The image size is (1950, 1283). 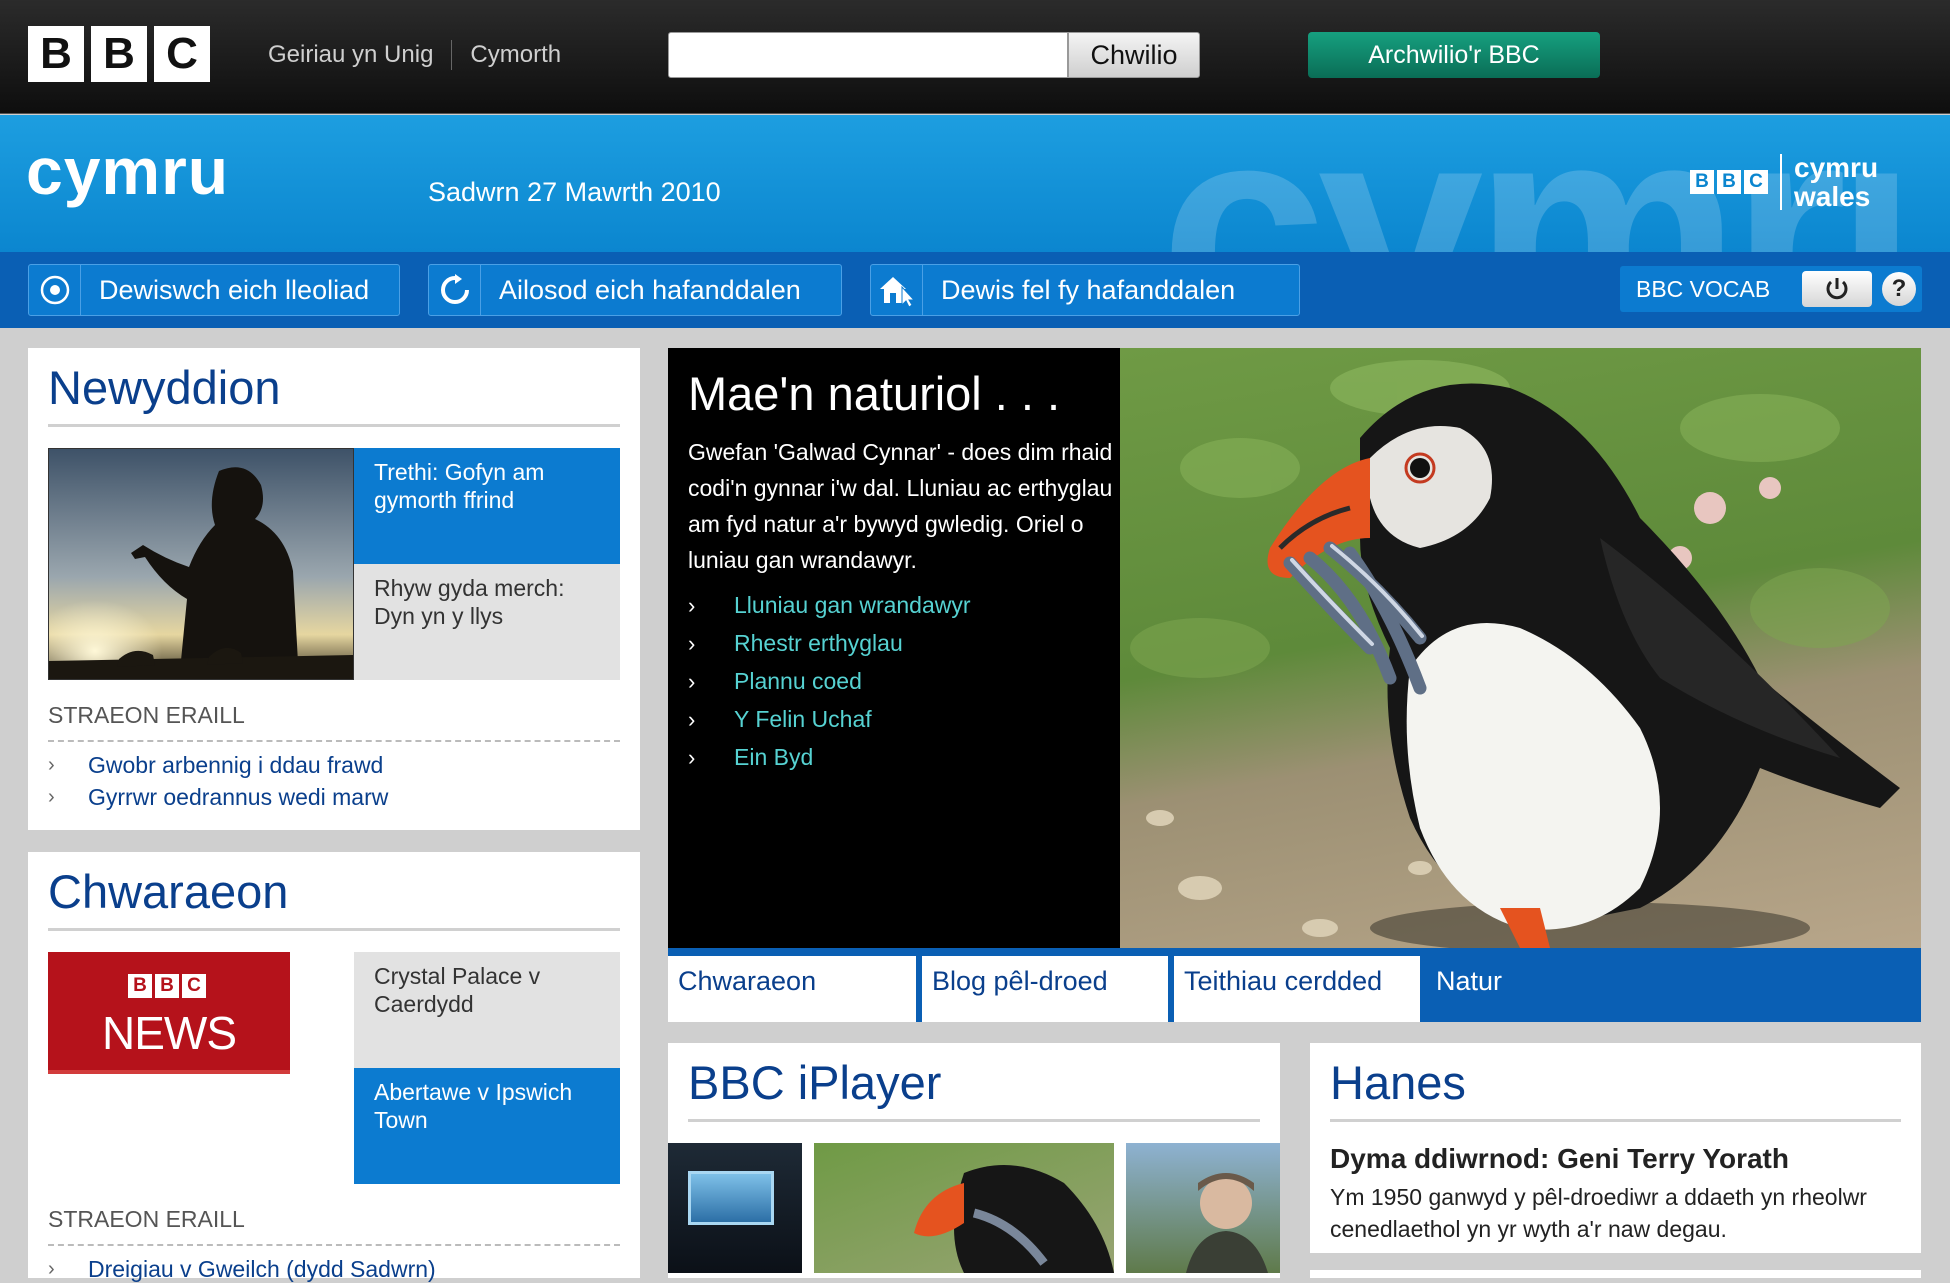 I want to click on feature-link: › Y Felin Uchaf, so click(x=780, y=719).